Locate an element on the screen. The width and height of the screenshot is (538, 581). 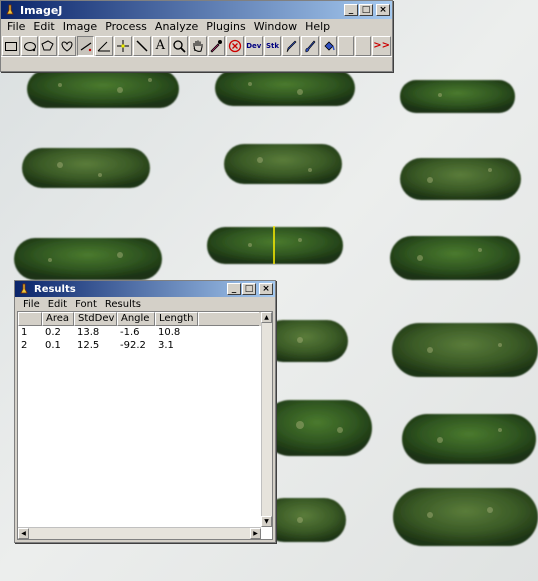
more-tools-label: >> is located at coordinates (382, 45).